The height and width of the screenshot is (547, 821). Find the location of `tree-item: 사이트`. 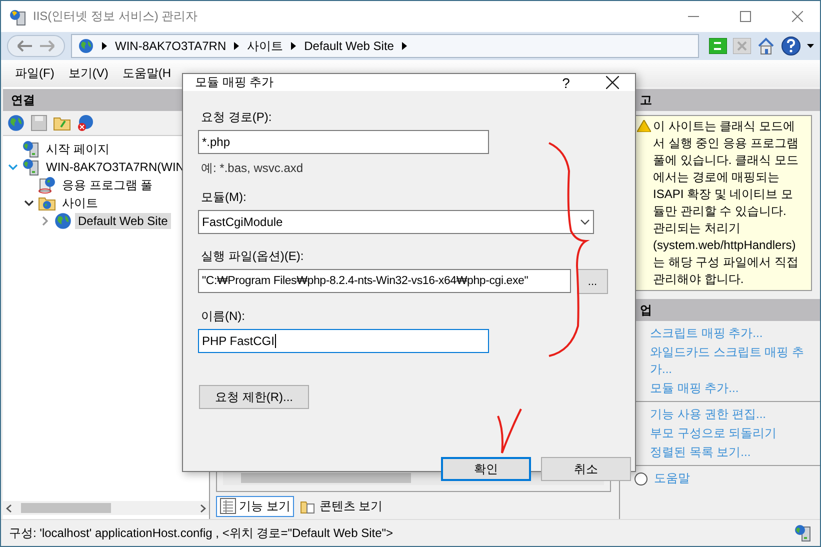

tree-item: 사이트 is located at coordinates (80, 203).